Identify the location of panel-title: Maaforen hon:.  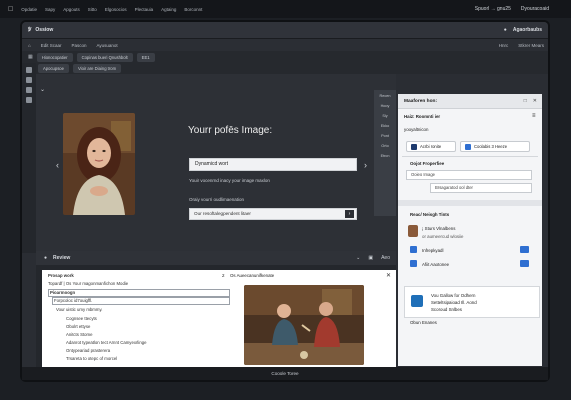
(421, 101).